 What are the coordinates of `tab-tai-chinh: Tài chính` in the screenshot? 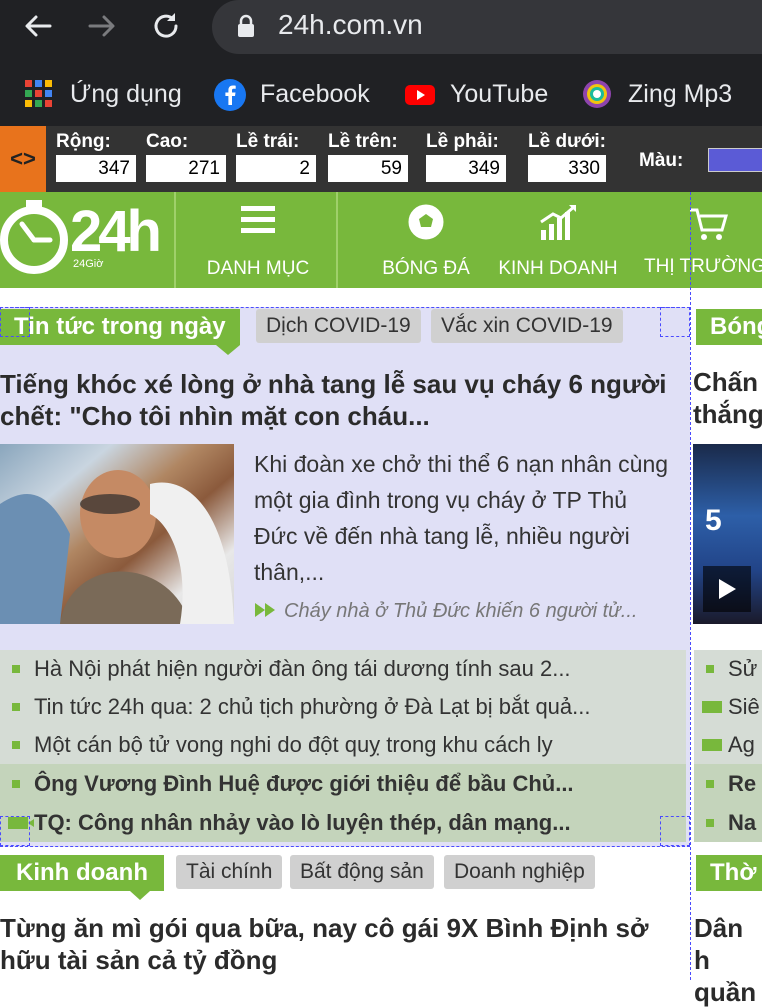 It's located at (229, 872).